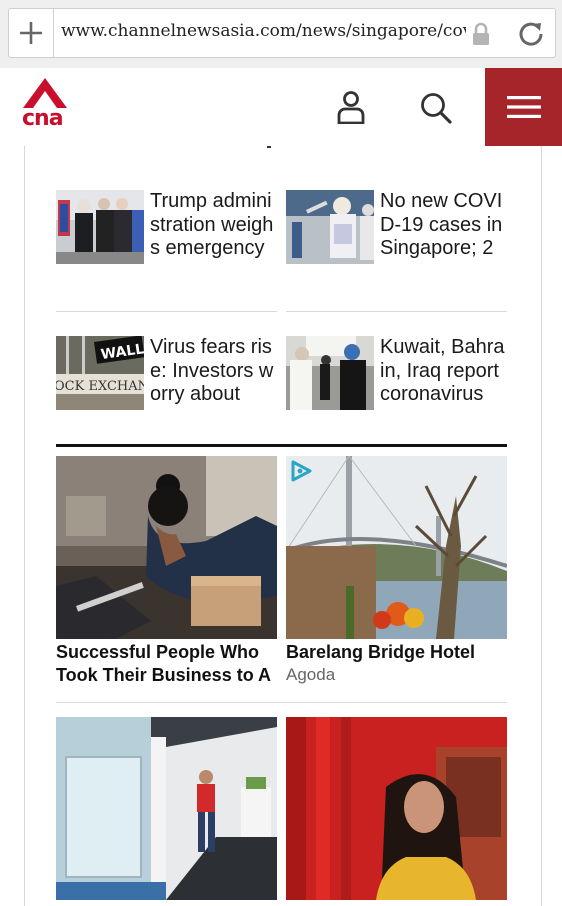 The width and height of the screenshot is (562, 906). What do you see at coordinates (351, 107) in the screenshot?
I see `user-icon` at bounding box center [351, 107].